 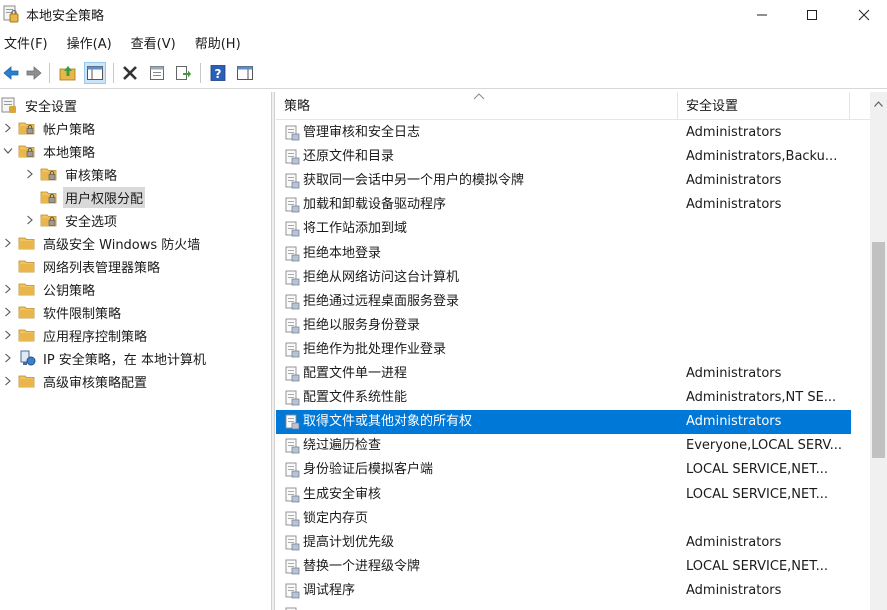 What do you see at coordinates (864, 15) in the screenshot?
I see `close-button` at bounding box center [864, 15].